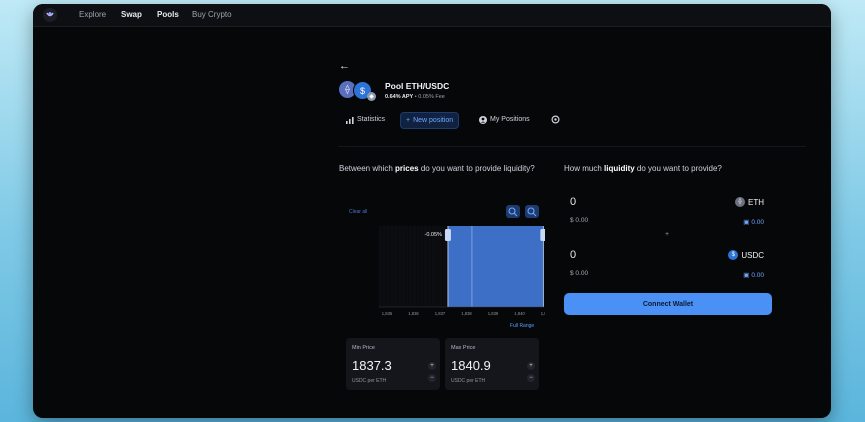 This screenshot has height=422, width=865. Describe the element at coordinates (543, 313) in the screenshot. I see `x-tick-label: 1,841` at that location.